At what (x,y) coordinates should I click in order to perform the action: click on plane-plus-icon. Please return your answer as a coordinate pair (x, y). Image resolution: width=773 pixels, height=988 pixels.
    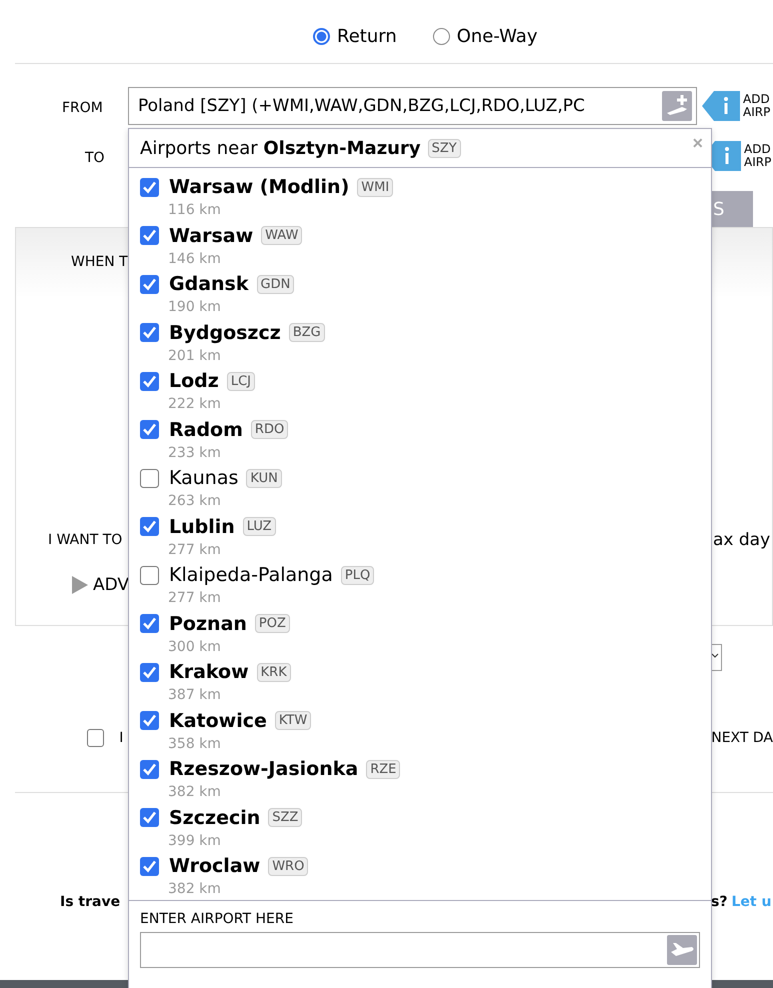
    Looking at the image, I should click on (677, 106).